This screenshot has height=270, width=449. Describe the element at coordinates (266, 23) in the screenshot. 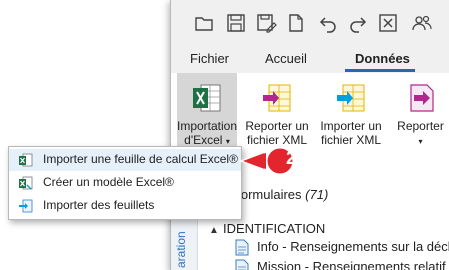

I see `save-as-icon` at that location.